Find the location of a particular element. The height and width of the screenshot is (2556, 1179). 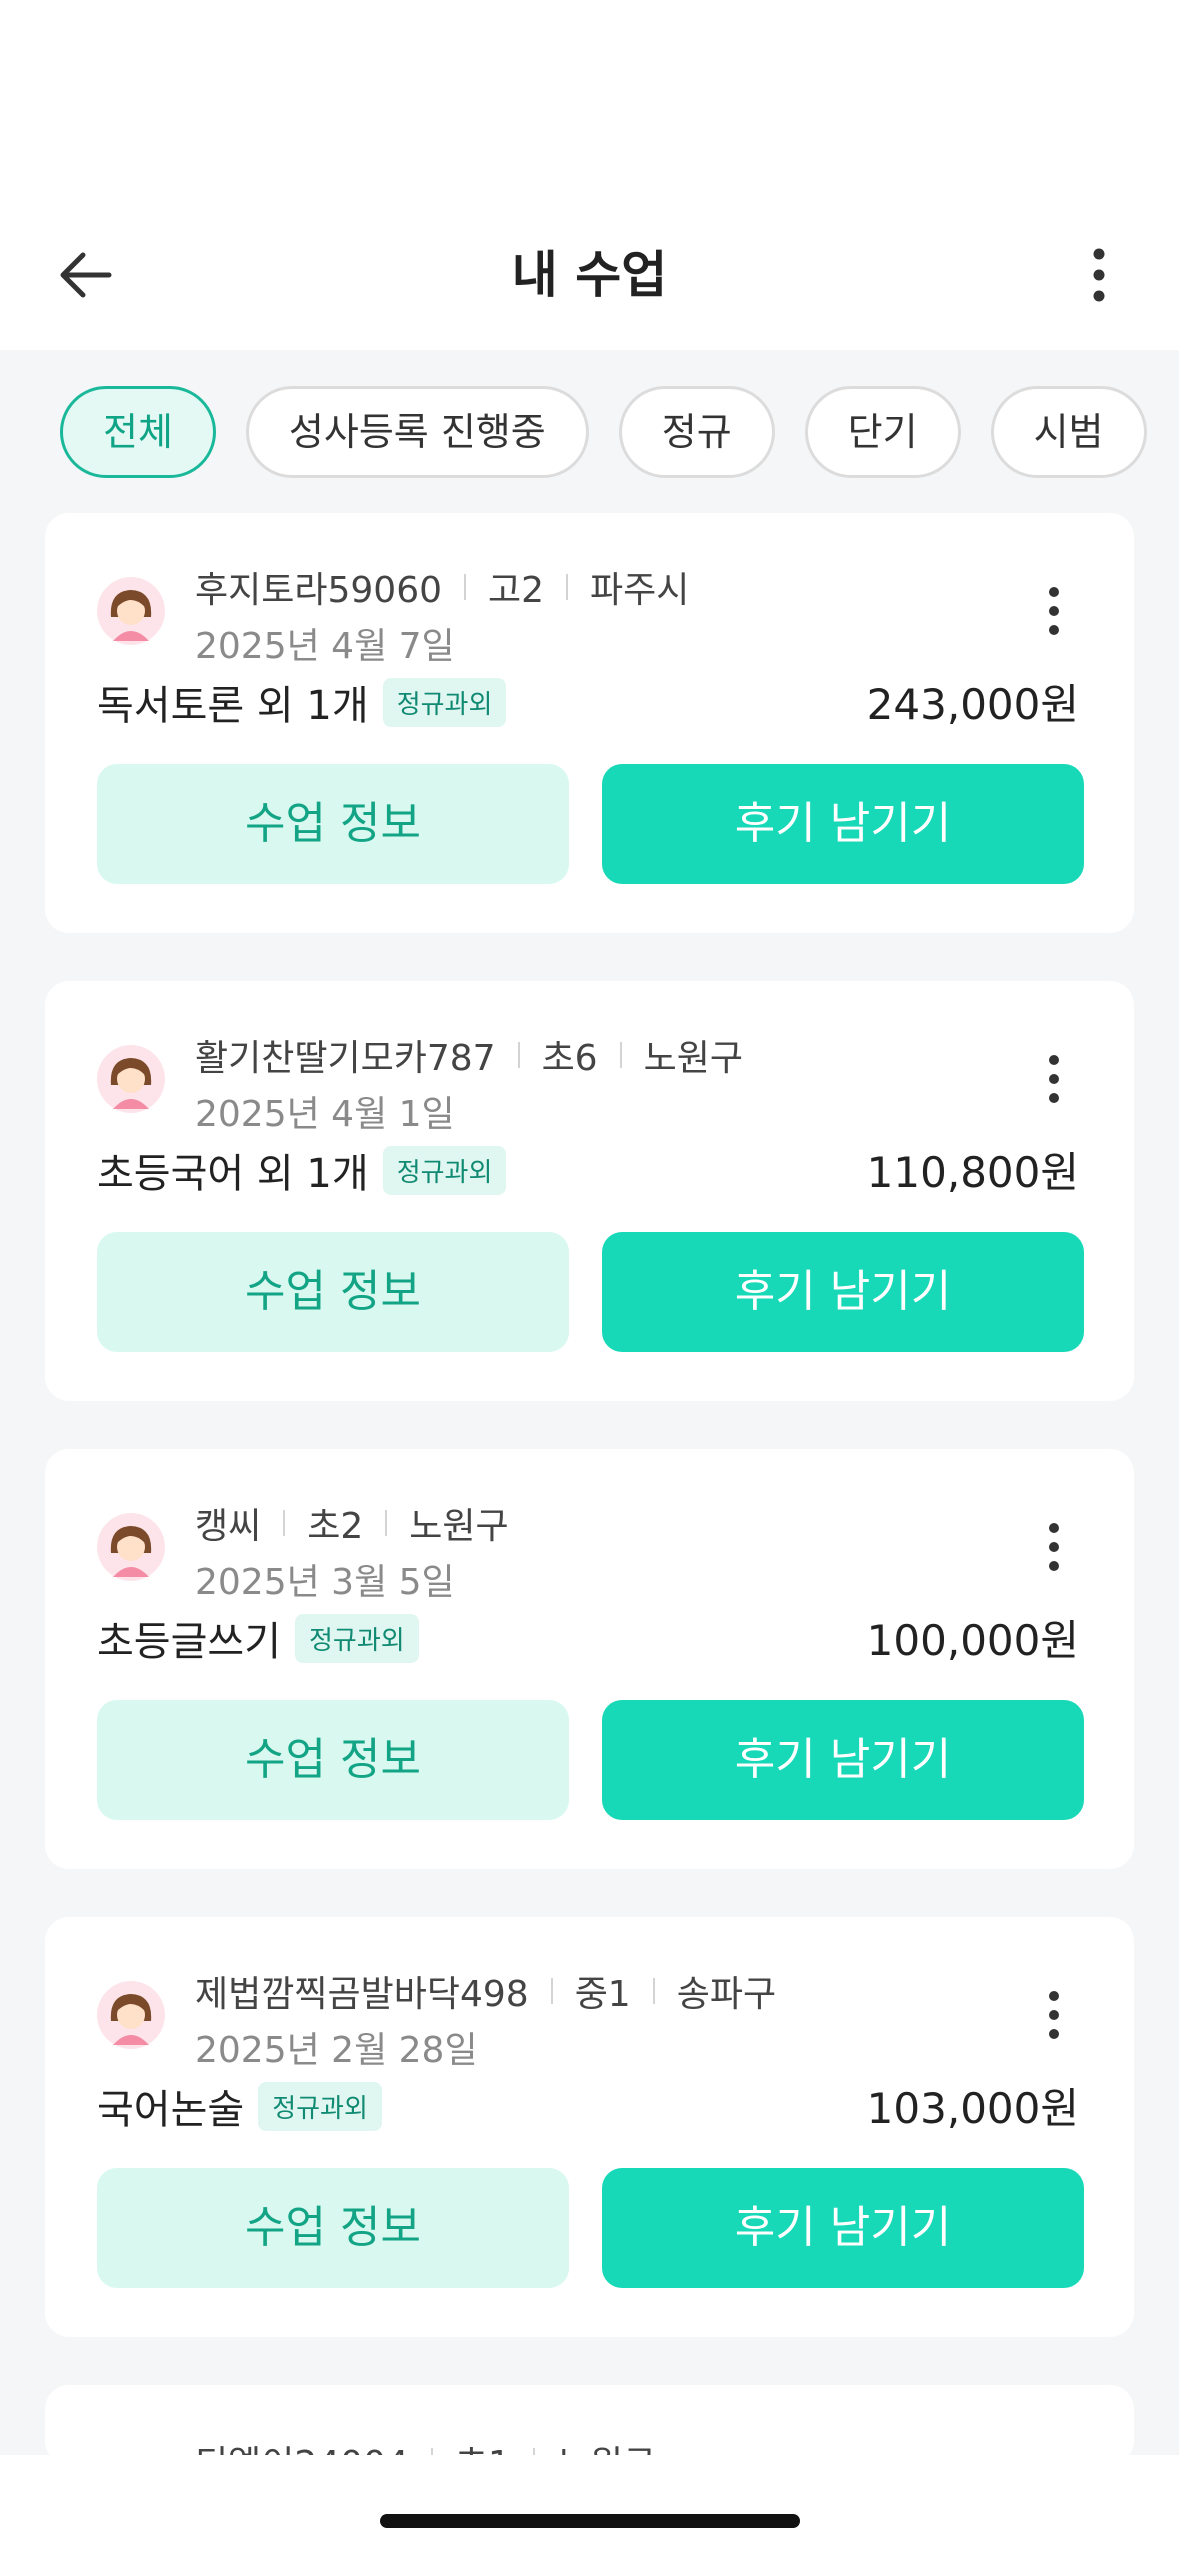

filter-chip-regular: 정규 is located at coordinates (696, 432).